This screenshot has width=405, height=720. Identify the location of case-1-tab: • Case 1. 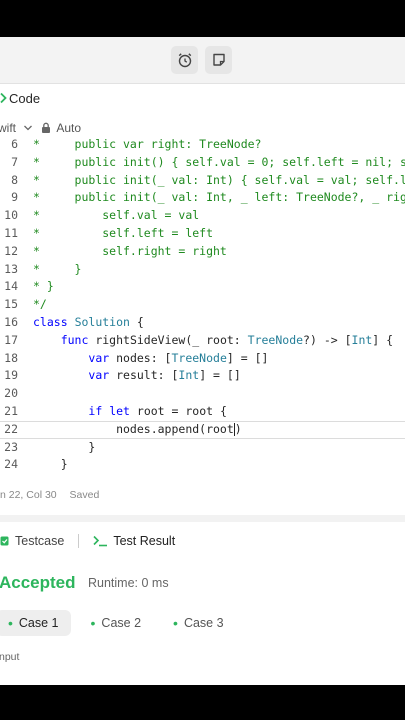
(35, 623).